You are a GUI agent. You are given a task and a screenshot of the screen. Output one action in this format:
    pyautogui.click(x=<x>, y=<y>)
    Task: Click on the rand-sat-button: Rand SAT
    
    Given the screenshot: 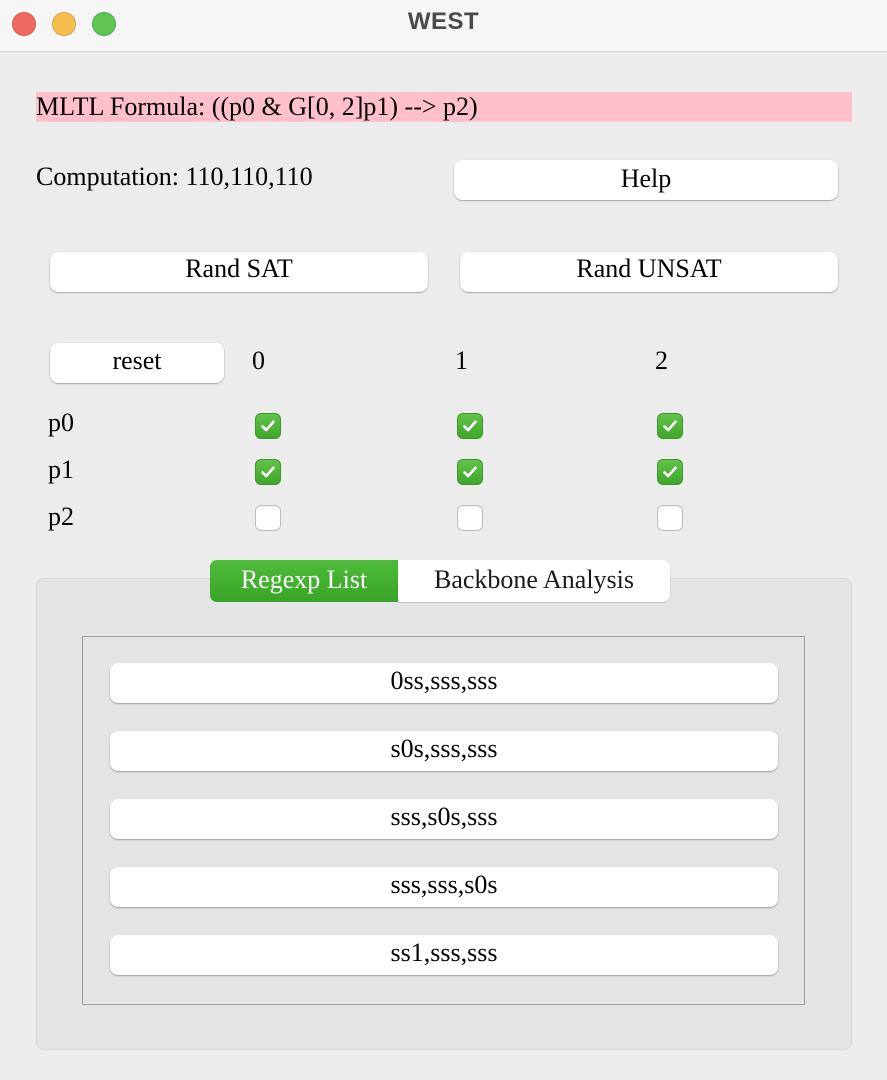 What is the action you would take?
    pyautogui.click(x=239, y=272)
    